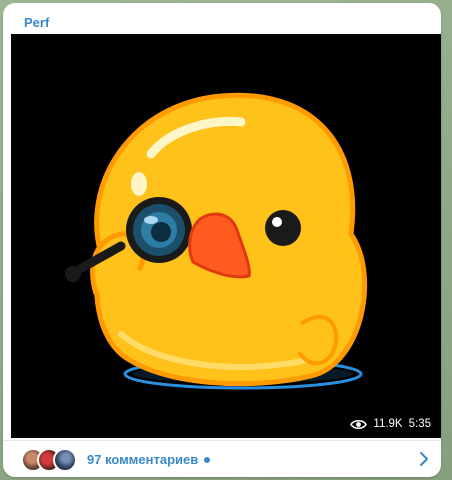 This screenshot has height=480, width=452. Describe the element at coordinates (36, 22) in the screenshot. I see `channel-name: Perf` at that location.